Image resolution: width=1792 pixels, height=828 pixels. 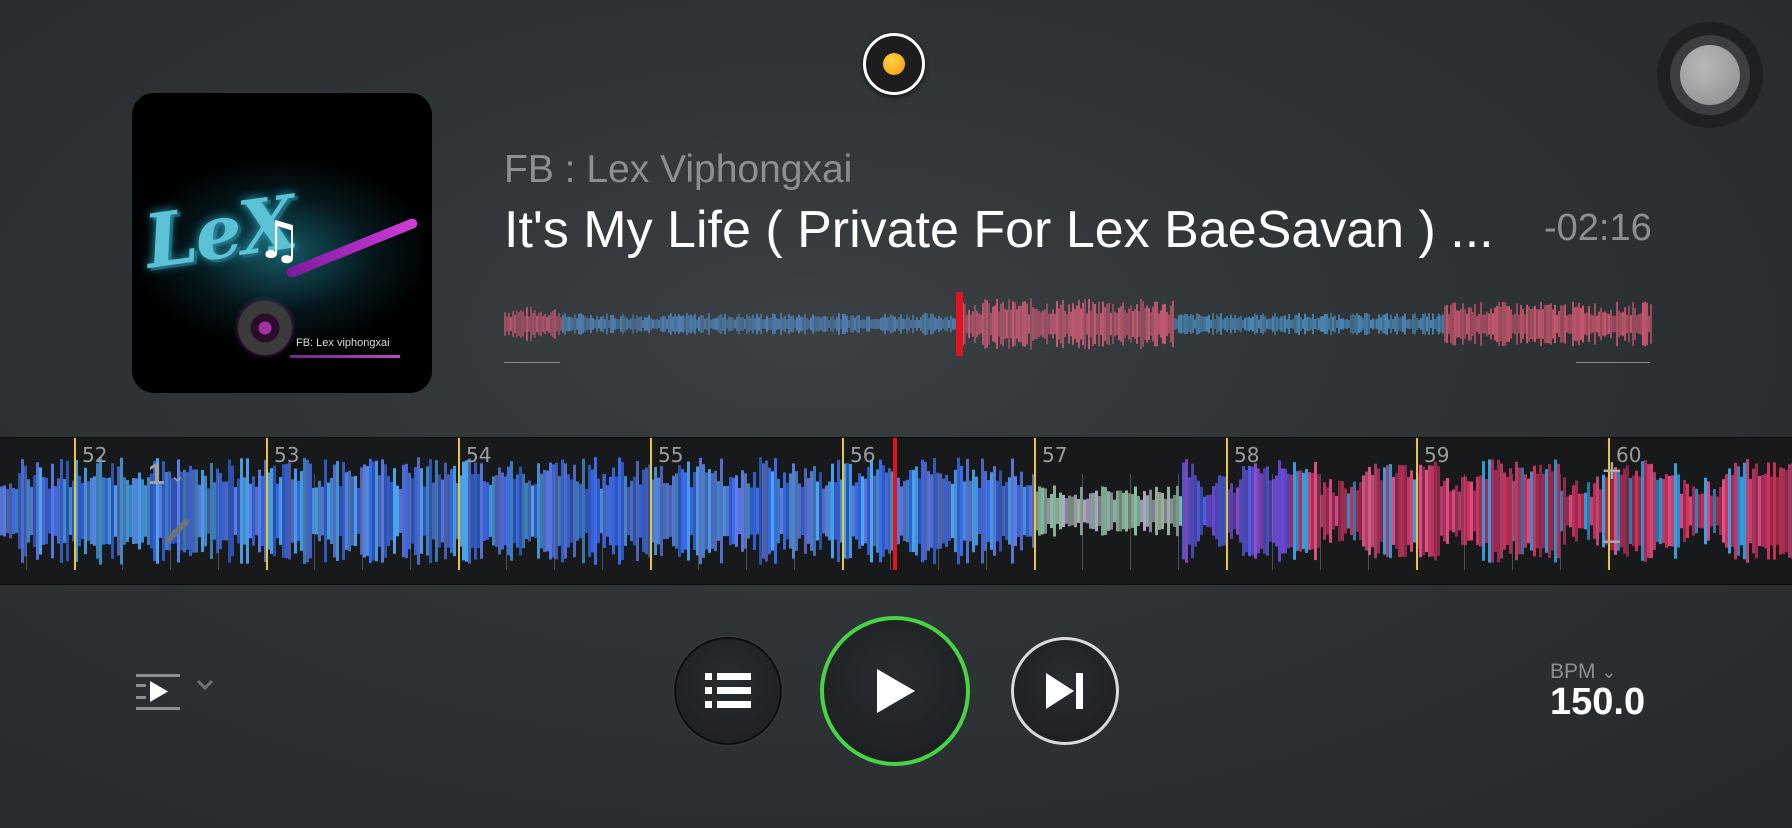 What do you see at coordinates (1612, 542) in the screenshot?
I see `zoom-out-icon: −` at bounding box center [1612, 542].